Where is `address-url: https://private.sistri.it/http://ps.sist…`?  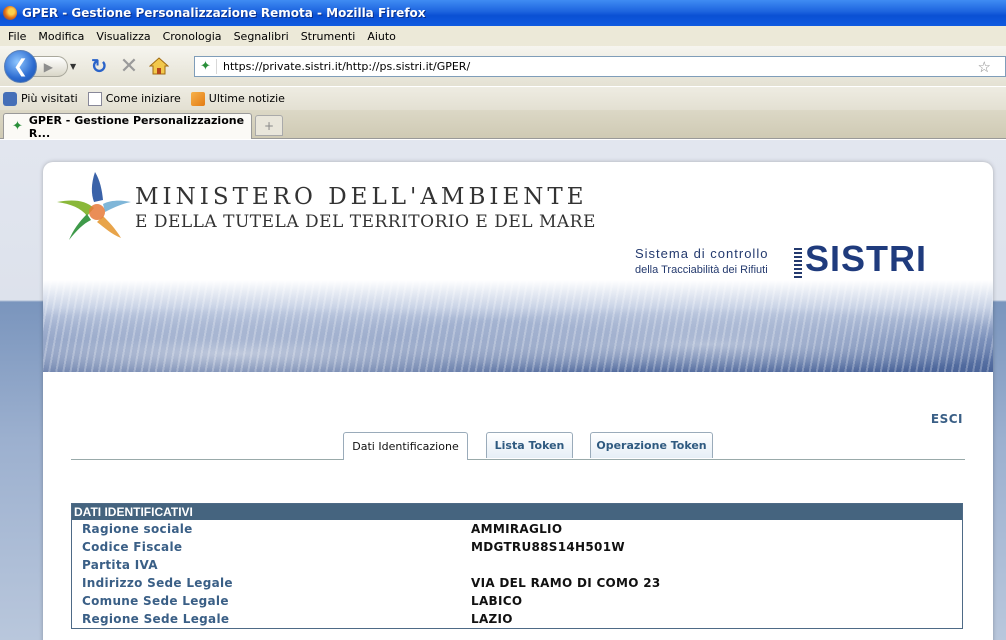 address-url: https://private.sistri.it/http://ps.sist… is located at coordinates (600, 66).